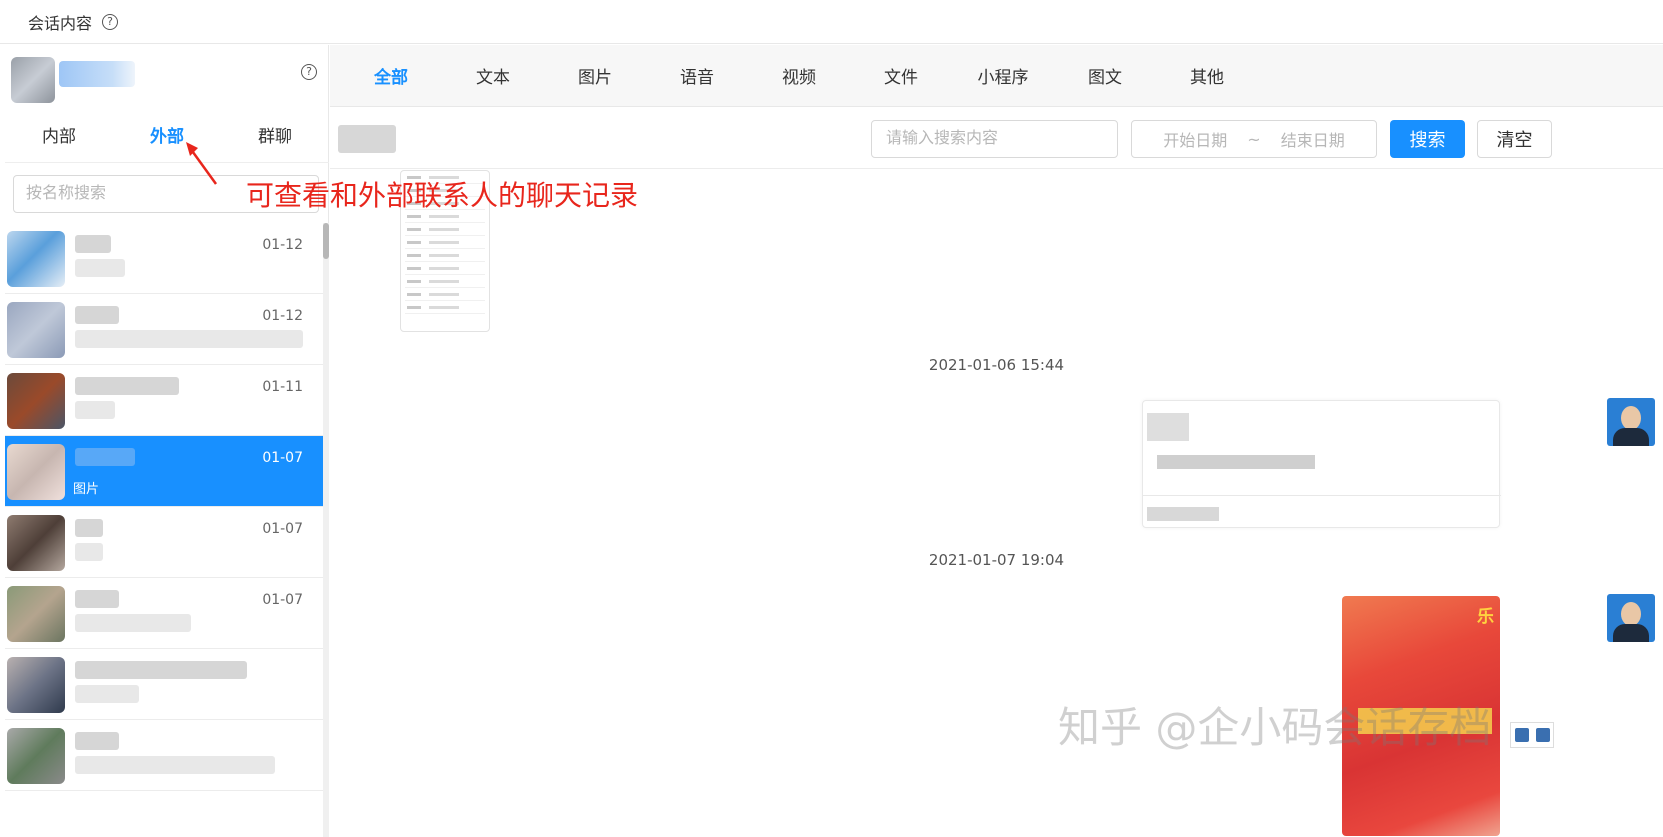 This screenshot has width=1663, height=837. I want to click on tab-video: 视频, so click(799, 75).